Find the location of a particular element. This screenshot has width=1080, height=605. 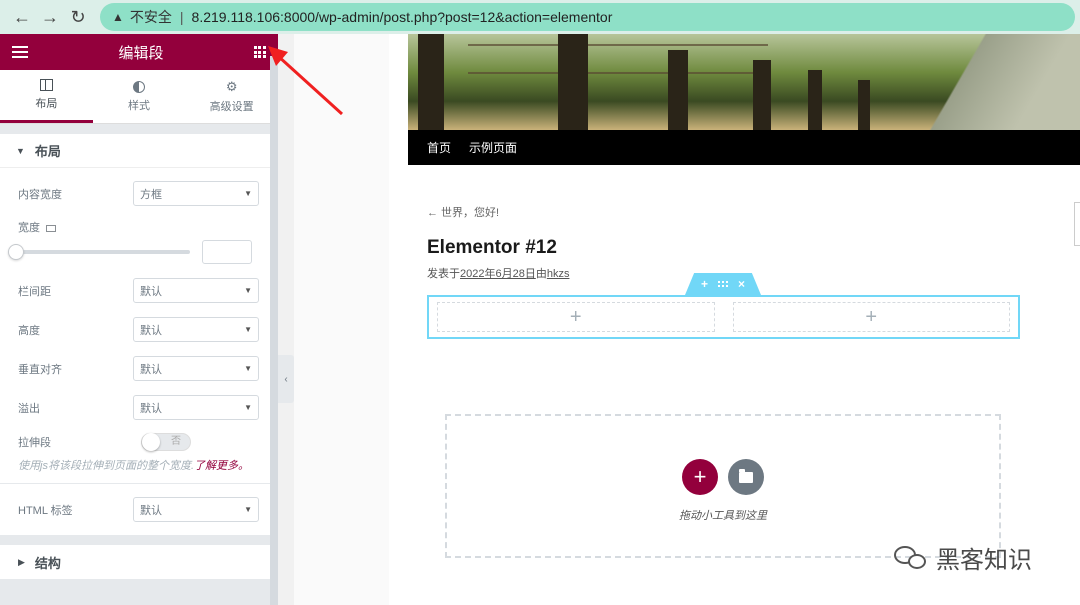

folder-icon is located at coordinates (746, 475).